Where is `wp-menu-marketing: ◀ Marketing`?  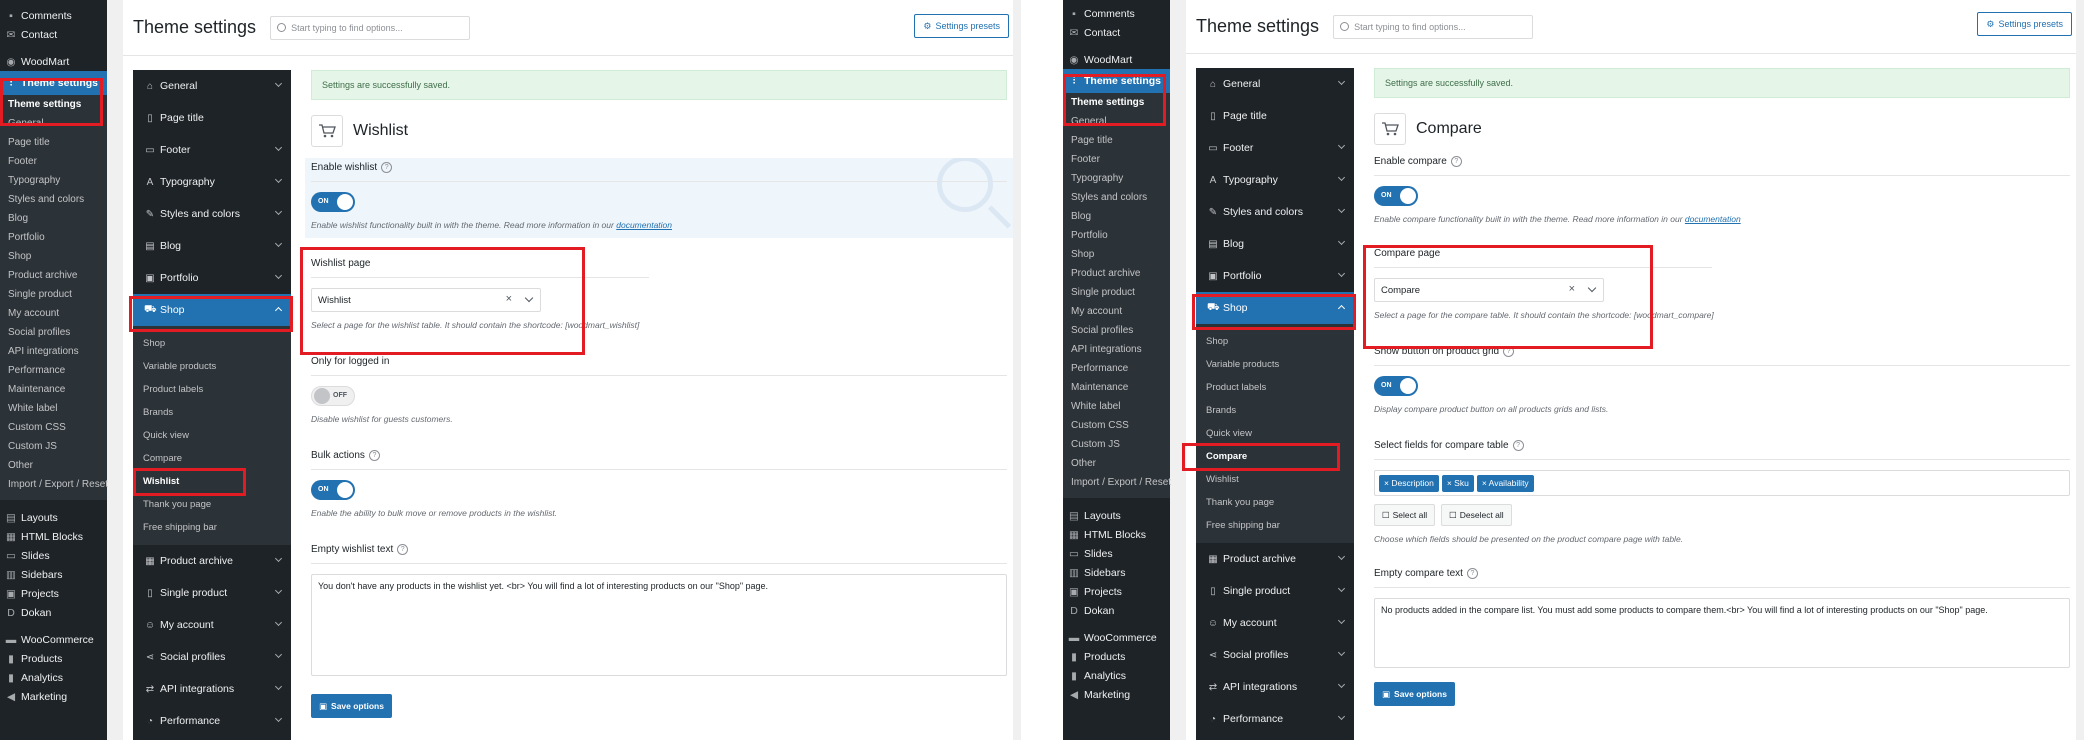
wp-menu-marketing: ◀ Marketing is located at coordinates (53, 696).